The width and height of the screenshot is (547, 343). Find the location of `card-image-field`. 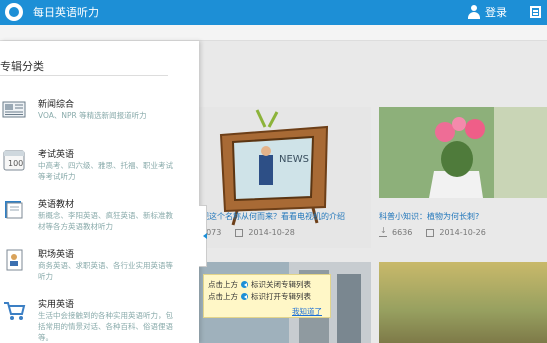

card-image-field is located at coordinates (463, 302).